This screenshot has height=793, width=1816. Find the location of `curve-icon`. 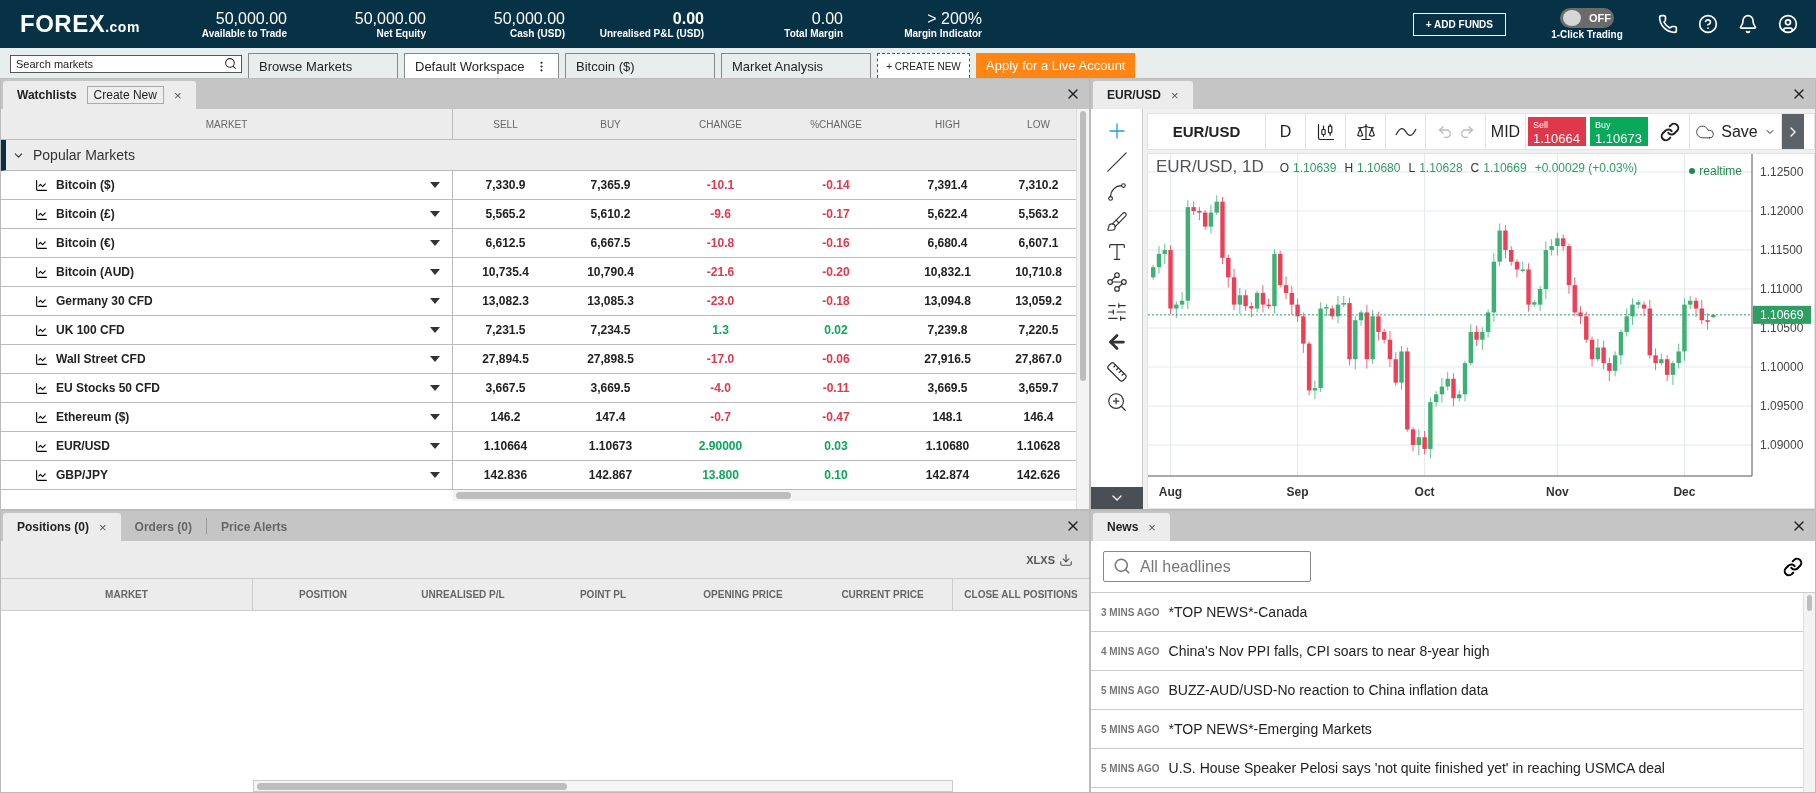

curve-icon is located at coordinates (1116, 192).